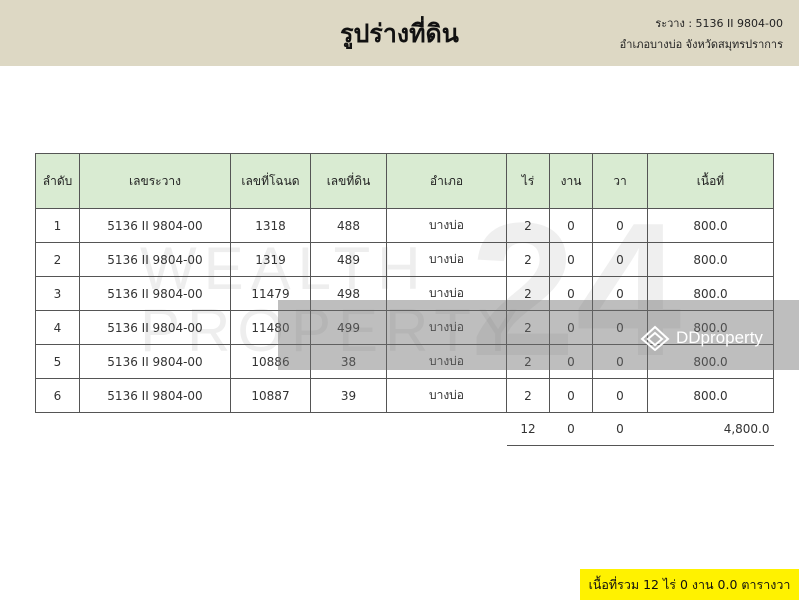  Describe the element at coordinates (571, 429) in the screenshot. I see `total-ngan: 0` at that location.